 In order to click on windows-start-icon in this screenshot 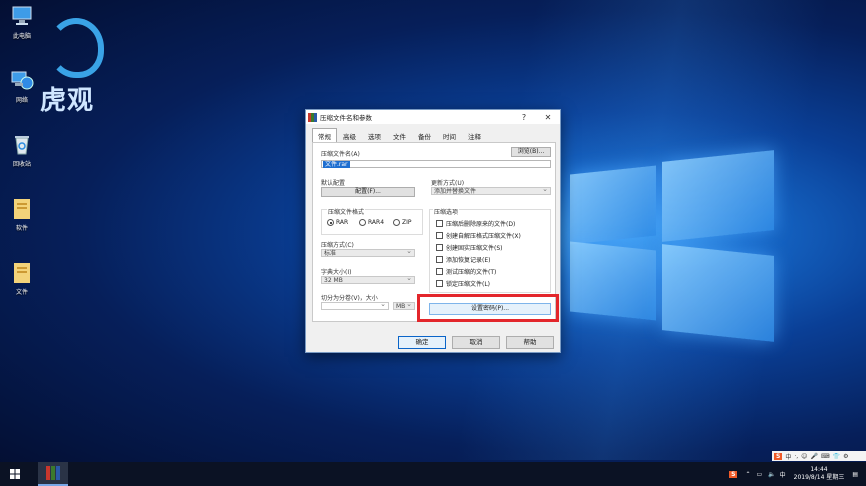, I will do `click(15, 474)`.